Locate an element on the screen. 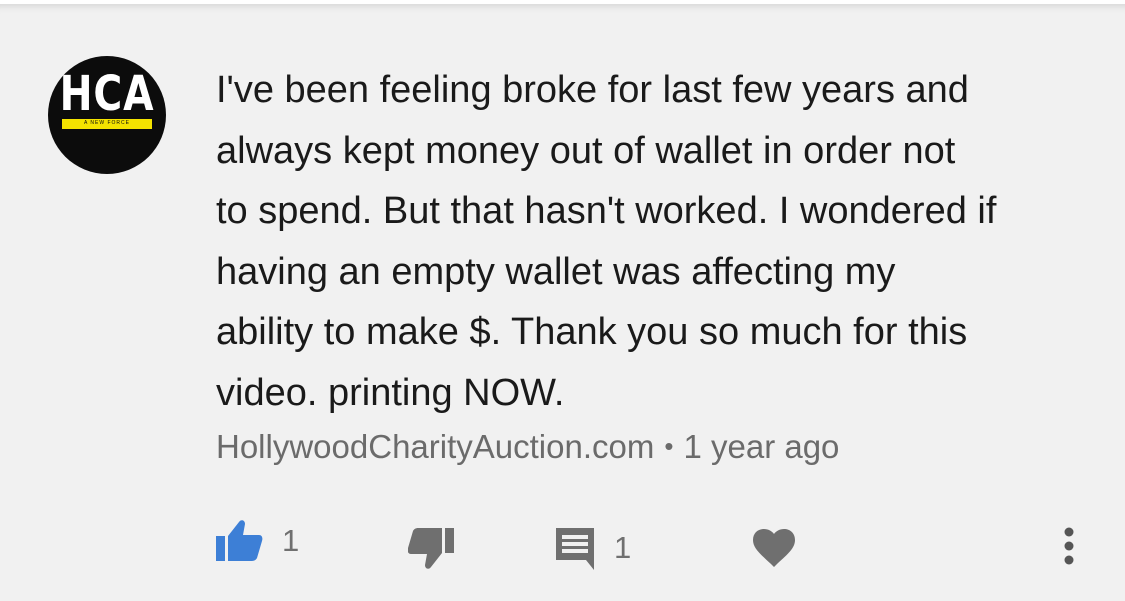 The width and height of the screenshot is (1125, 601). reply-button: 1 is located at coordinates (592, 548).